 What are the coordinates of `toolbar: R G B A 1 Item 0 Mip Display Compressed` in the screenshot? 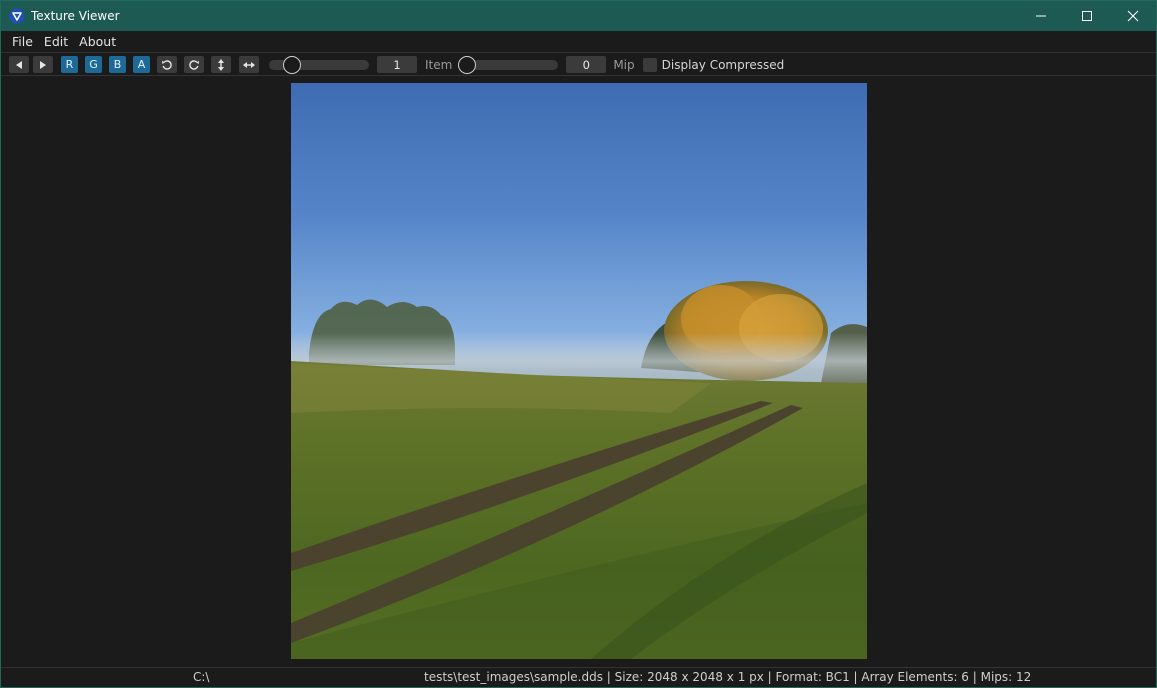 It's located at (578, 65).